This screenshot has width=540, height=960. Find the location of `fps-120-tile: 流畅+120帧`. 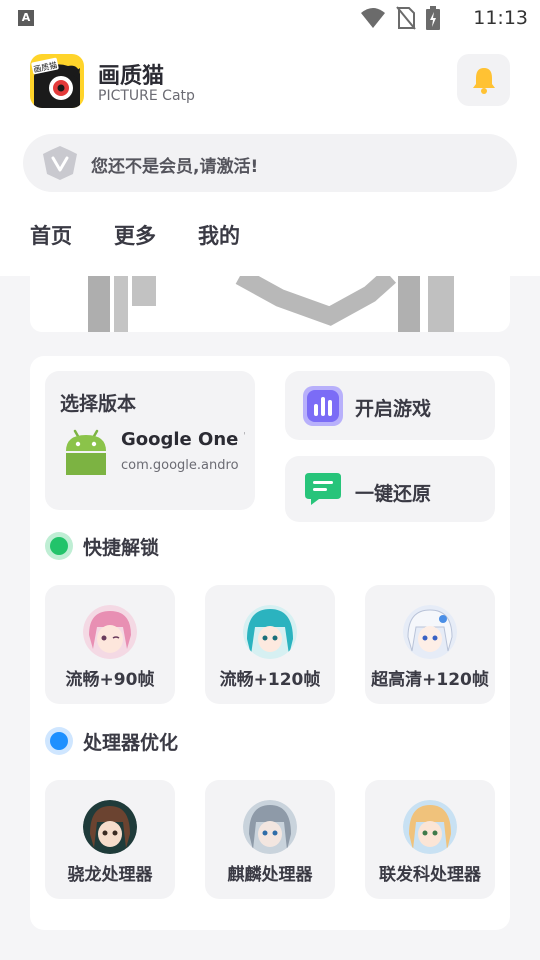

fps-120-tile: 流畅+120帧 is located at coordinates (270, 644).